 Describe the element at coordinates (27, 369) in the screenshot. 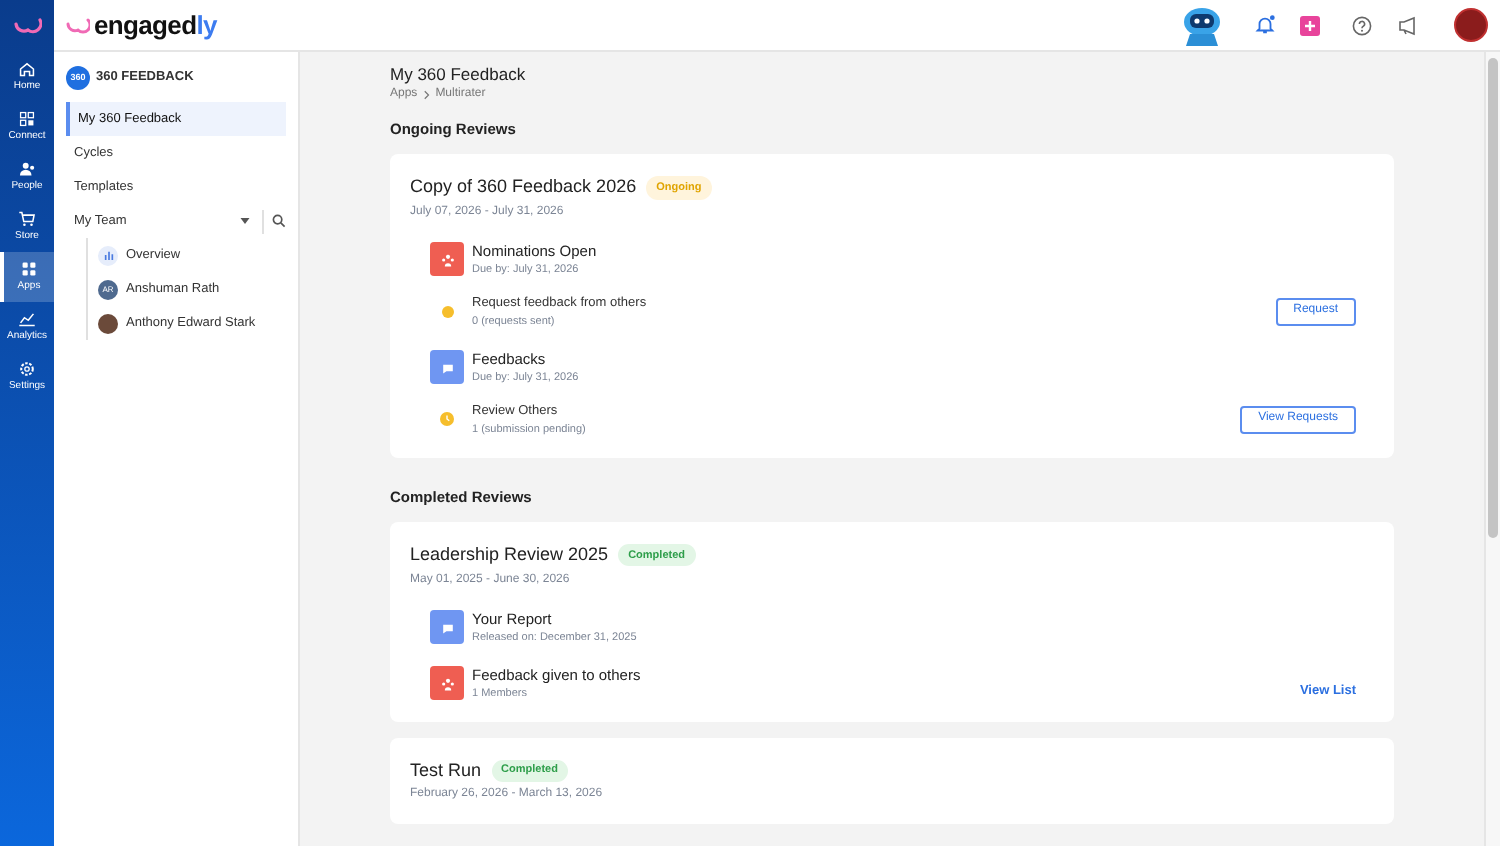

I see `settings-icon` at that location.